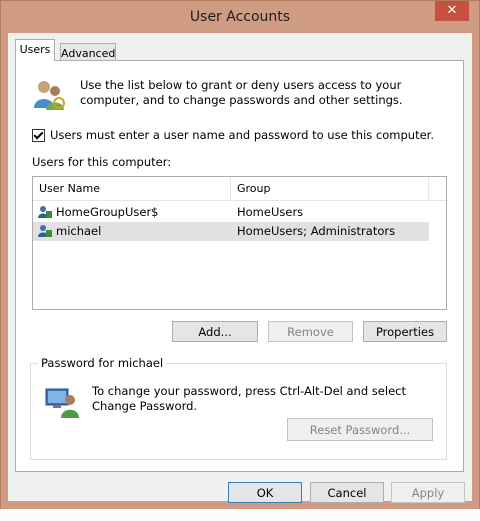 Image resolution: width=480 pixels, height=521 pixels. I want to click on remove-user-button: Remove, so click(310, 331).